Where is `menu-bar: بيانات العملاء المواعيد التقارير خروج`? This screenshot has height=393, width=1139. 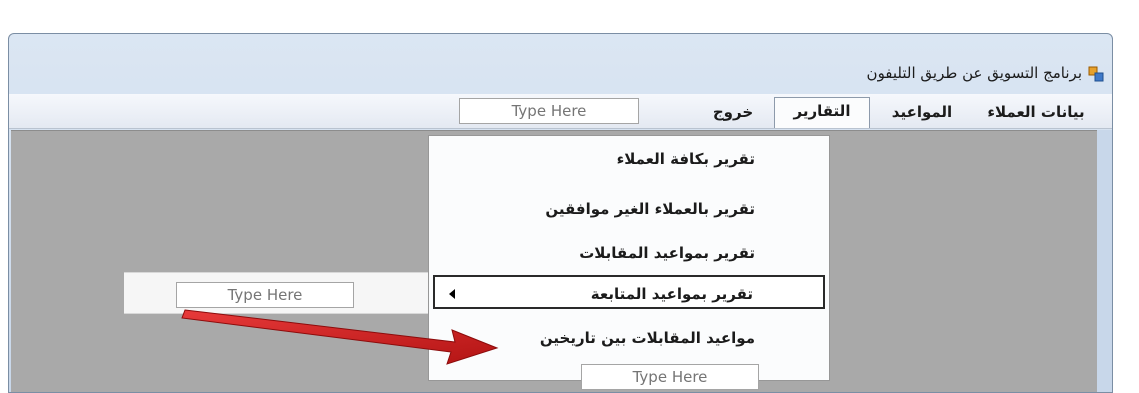 menu-bar: بيانات العملاء المواعيد التقارير خروج is located at coordinates (560, 111).